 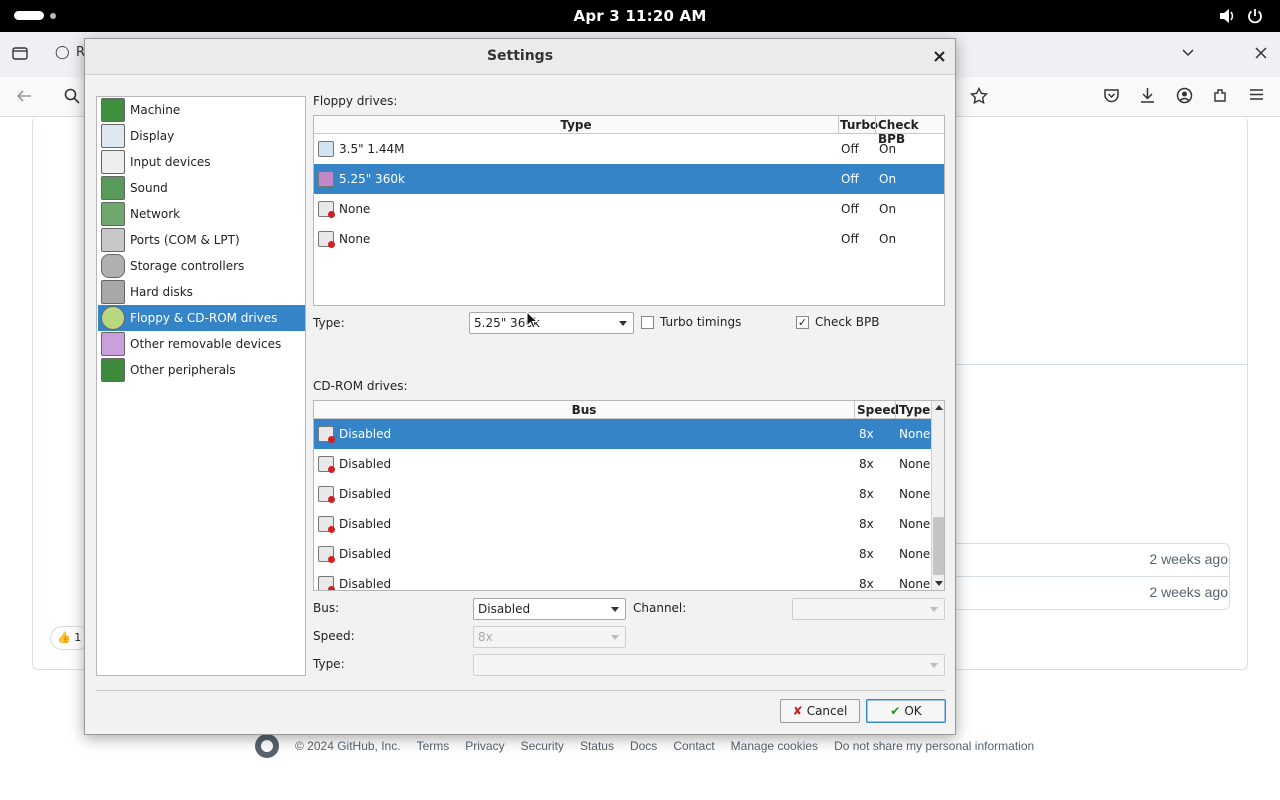 I want to click on close-window-icon, so click(x=1261, y=53).